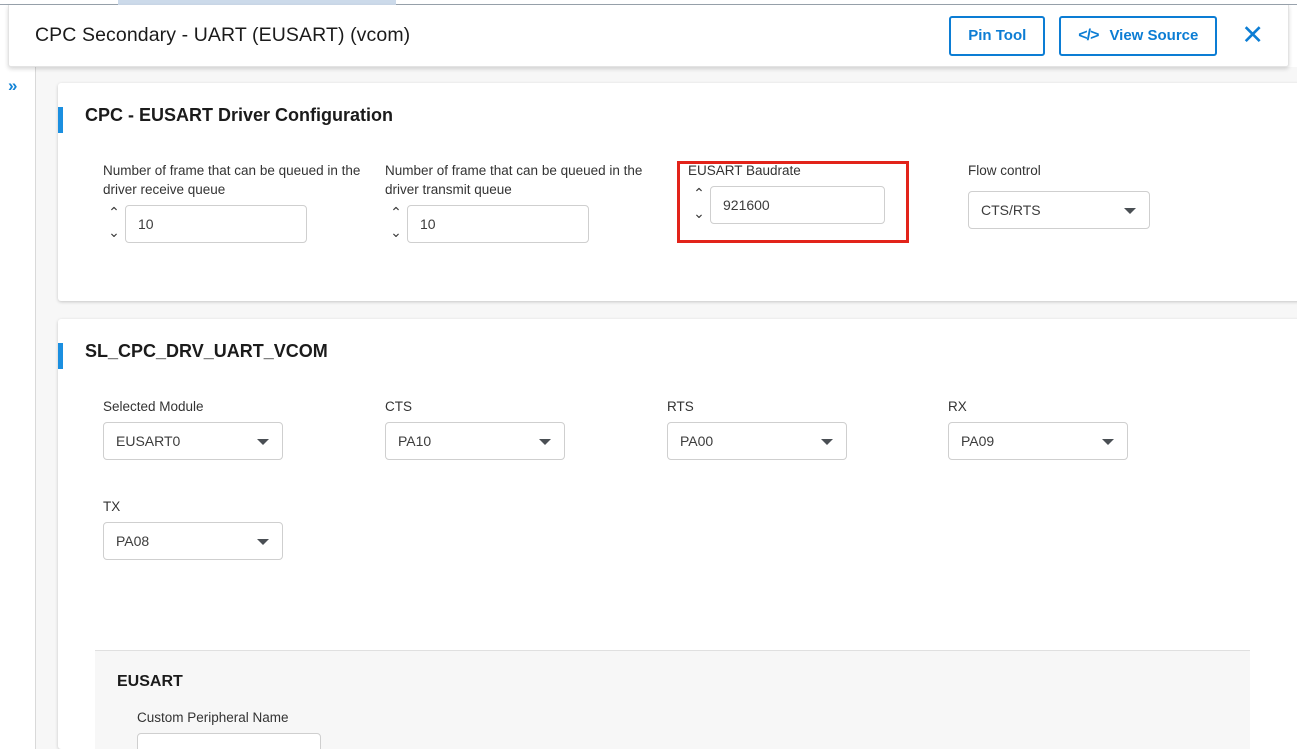 The width and height of the screenshot is (1297, 749). Describe the element at coordinates (239, 115) in the screenshot. I see `driver-config-title: CPC - EUSART Driver Configuration` at that location.